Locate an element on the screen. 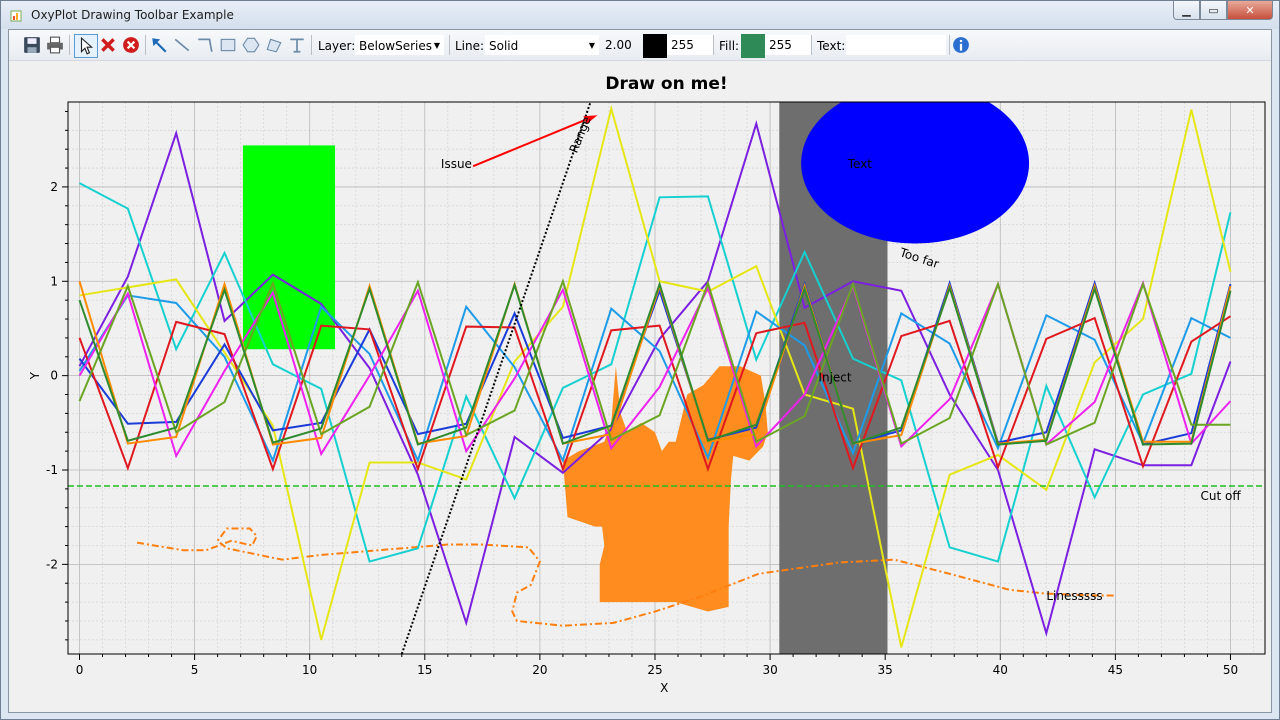  save-button is located at coordinates (32, 45).